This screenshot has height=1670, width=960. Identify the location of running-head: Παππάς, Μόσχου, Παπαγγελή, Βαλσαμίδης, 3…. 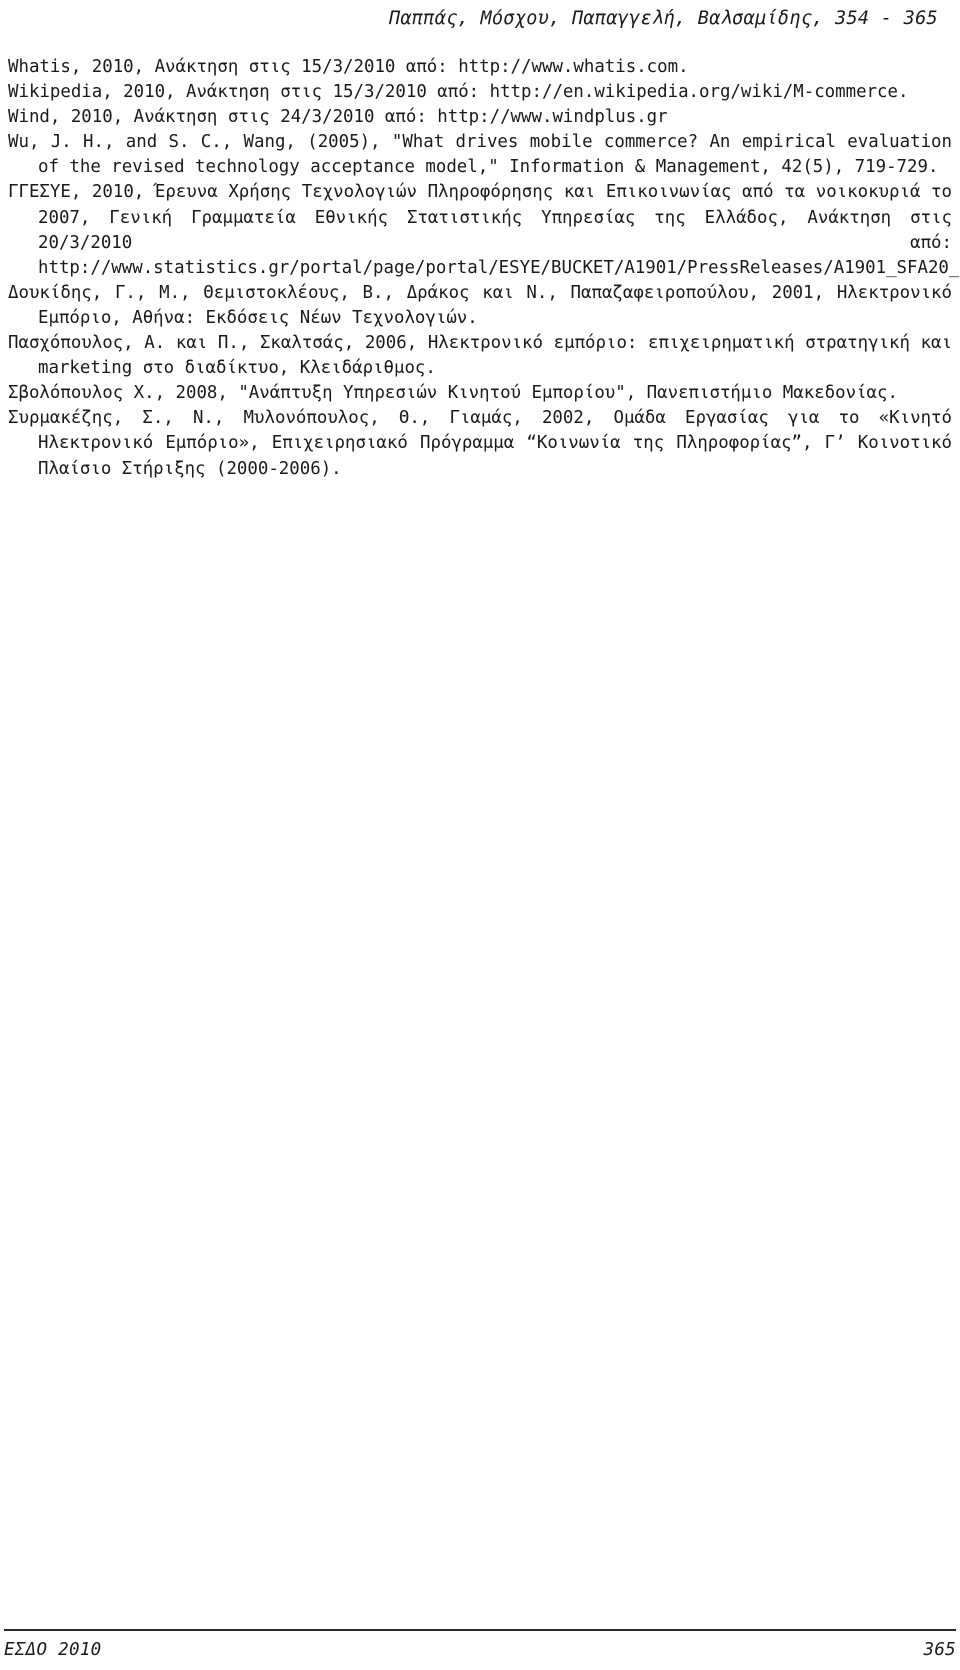
(663, 18).